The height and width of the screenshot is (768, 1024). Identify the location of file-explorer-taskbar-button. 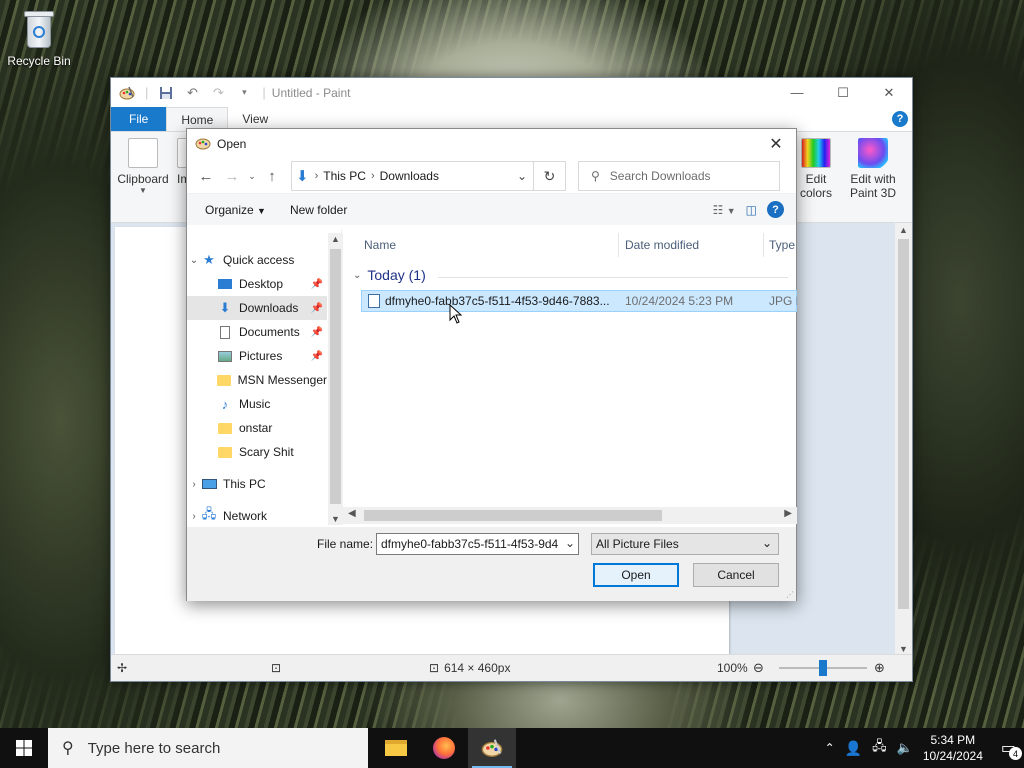
(396, 748).